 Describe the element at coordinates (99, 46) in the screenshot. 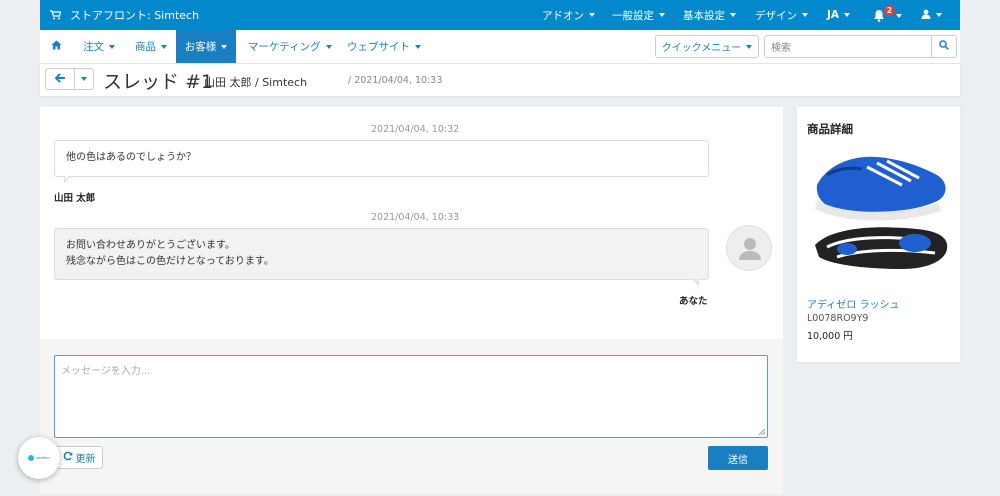

I see `nav-orders: 注文` at that location.